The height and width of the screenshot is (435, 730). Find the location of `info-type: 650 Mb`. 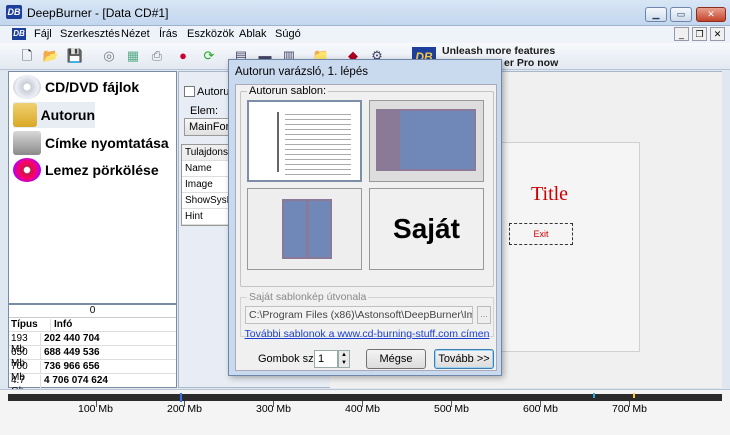

info-type: 650 Mb is located at coordinates (25, 358).